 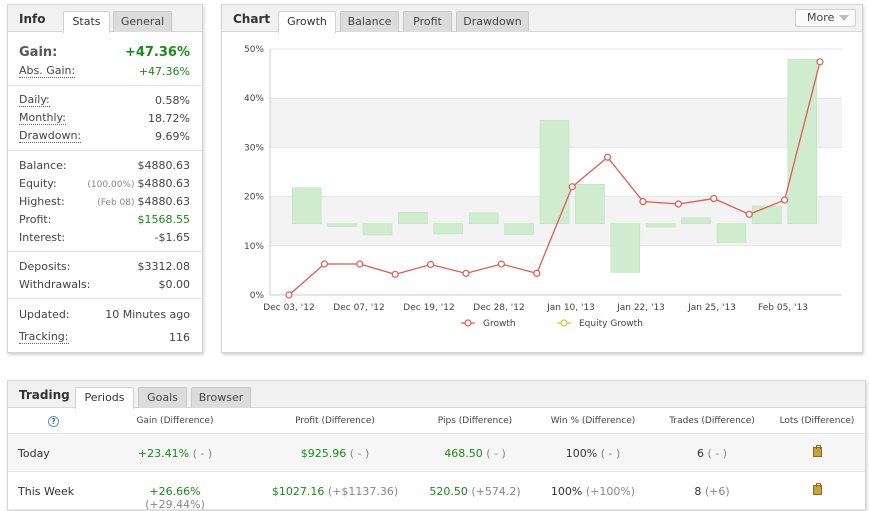 What do you see at coordinates (44, 337) in the screenshot?
I see `tracking-link: Tracking:` at bounding box center [44, 337].